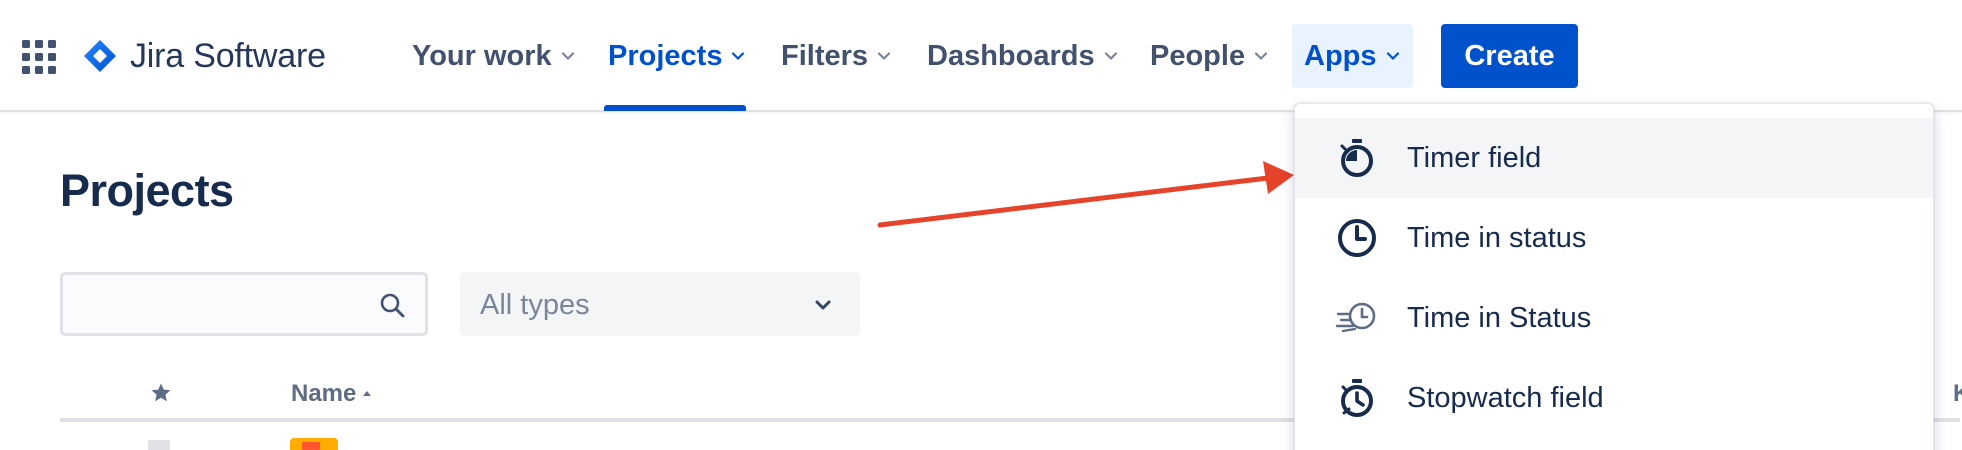 The width and height of the screenshot is (1962, 450). Describe the element at coordinates (1614, 398) in the screenshot. I see `menu-item-stopwatch-field: Stopwatch field` at that location.